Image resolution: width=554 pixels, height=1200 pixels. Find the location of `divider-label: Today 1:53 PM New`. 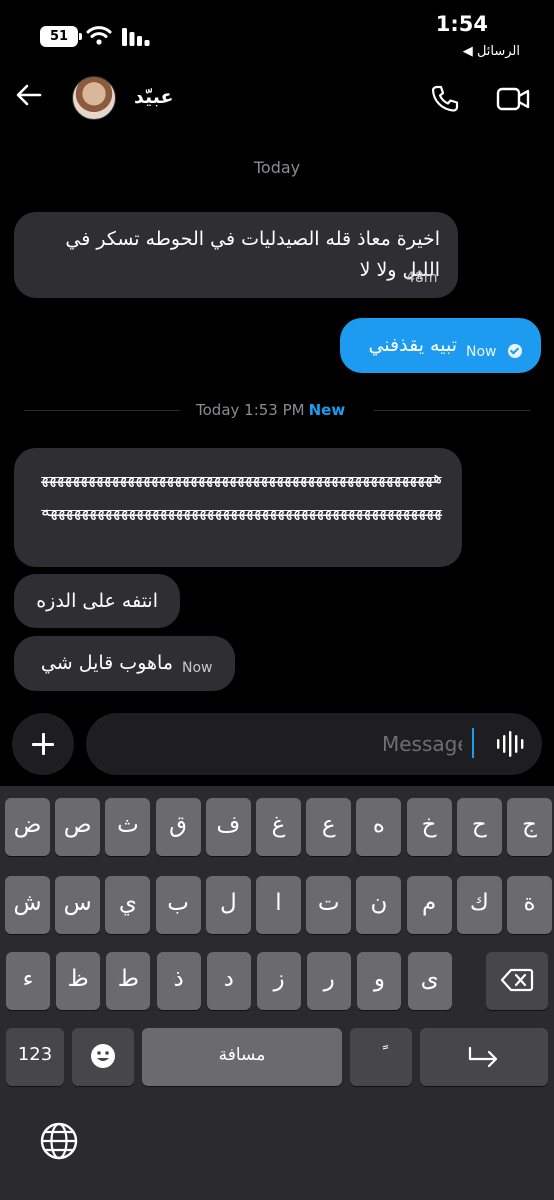

divider-label: Today 1:53 PM New is located at coordinates (270, 410).